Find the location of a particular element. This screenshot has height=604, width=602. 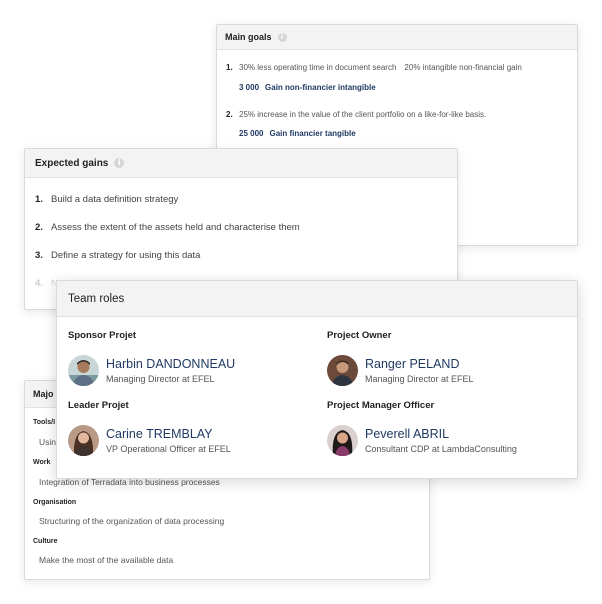

role-label: Project Manager Officer is located at coordinates (381, 405).